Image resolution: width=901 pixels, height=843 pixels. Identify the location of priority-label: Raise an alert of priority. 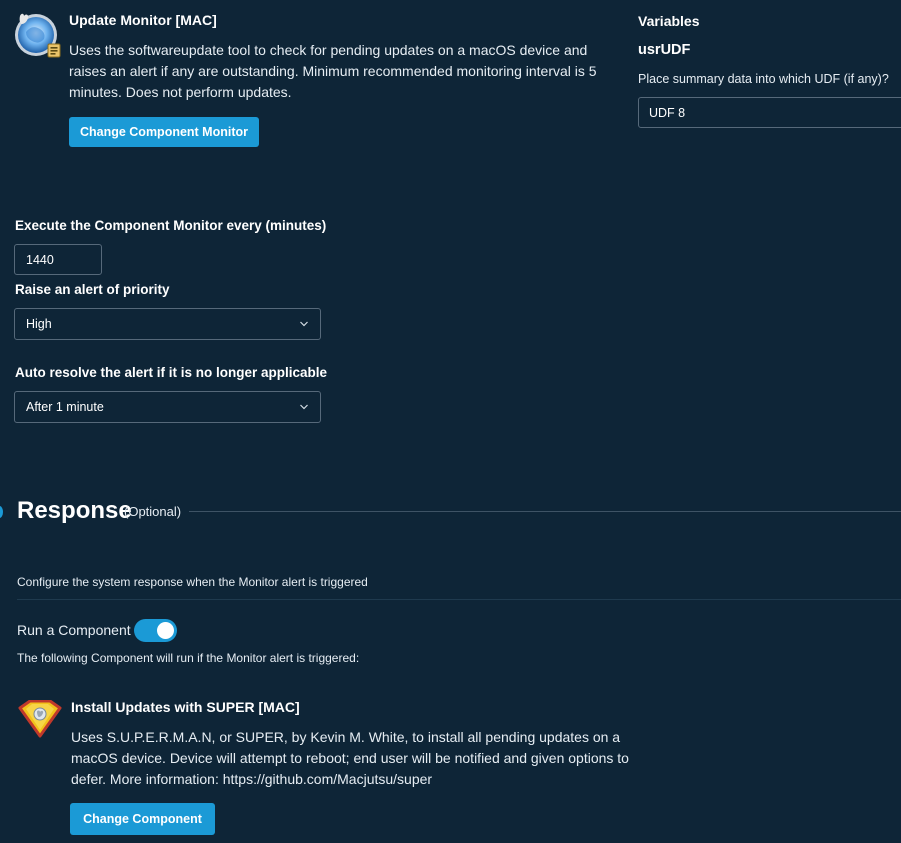
(92, 289).